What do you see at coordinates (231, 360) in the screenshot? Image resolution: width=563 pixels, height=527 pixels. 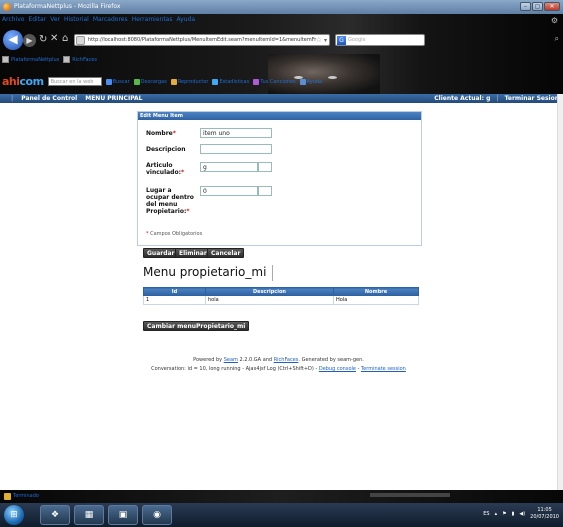 I see `seam-link: Seam` at bounding box center [231, 360].